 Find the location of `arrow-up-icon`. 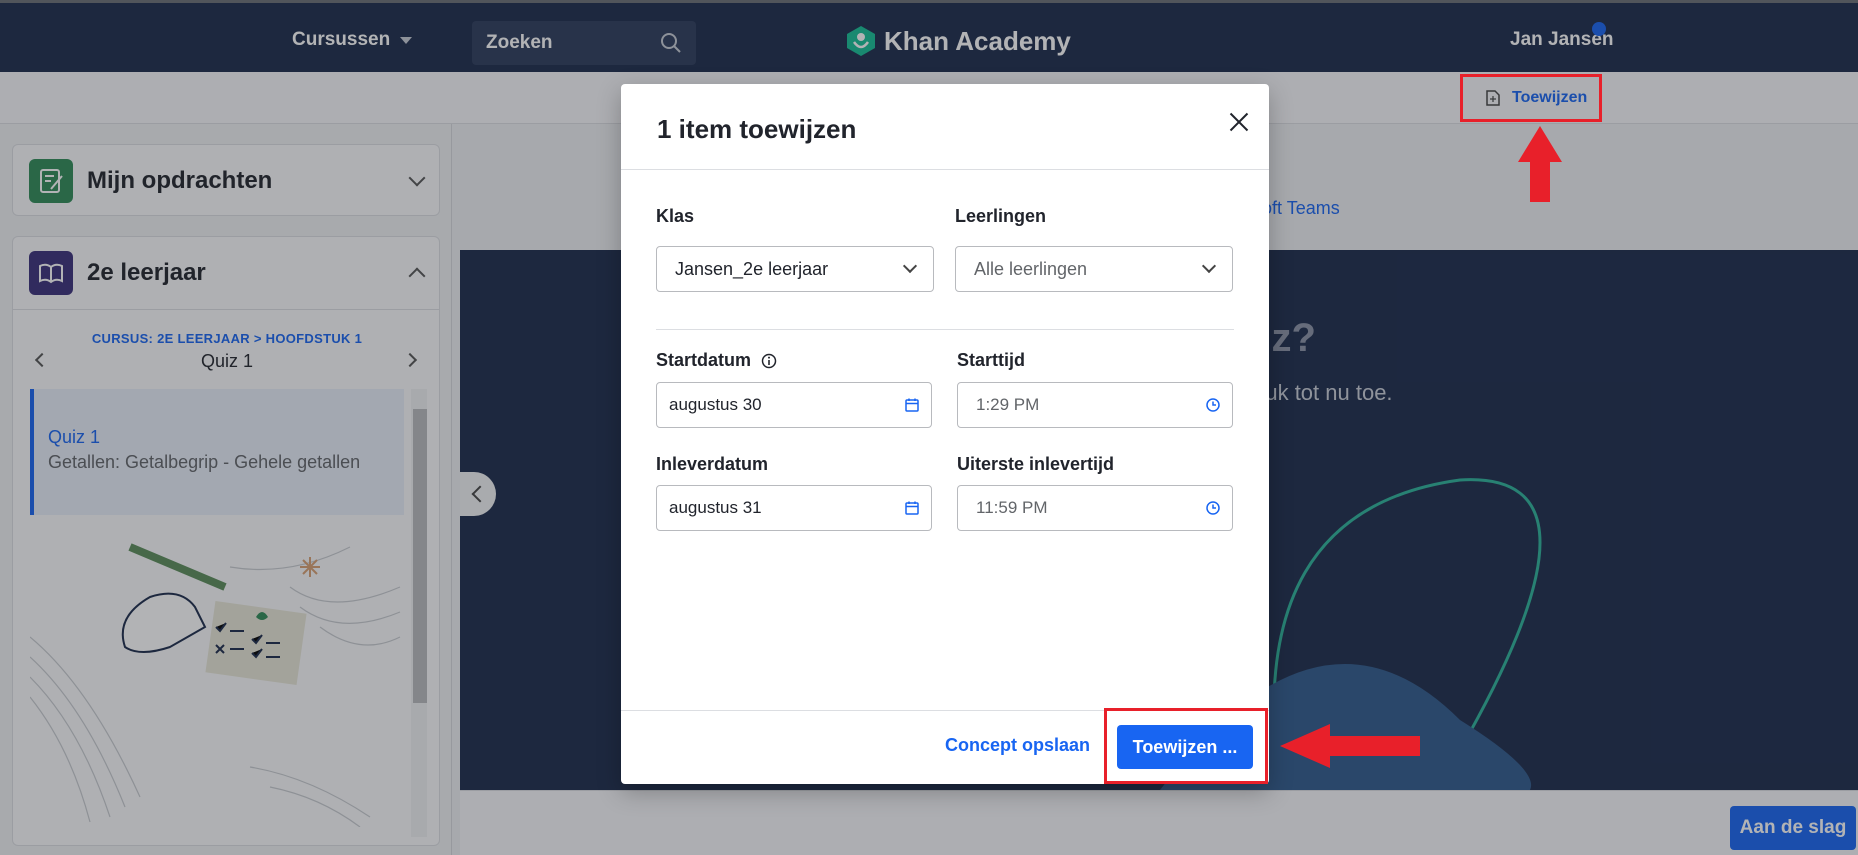

arrow-up-icon is located at coordinates (1540, 164).